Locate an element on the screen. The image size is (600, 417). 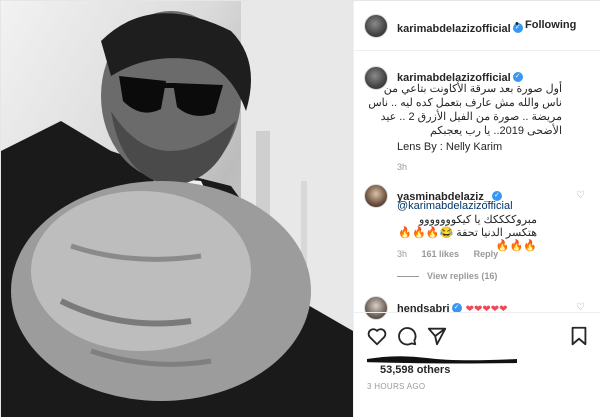
comment-likes: 161 likes is located at coordinates (441, 254).